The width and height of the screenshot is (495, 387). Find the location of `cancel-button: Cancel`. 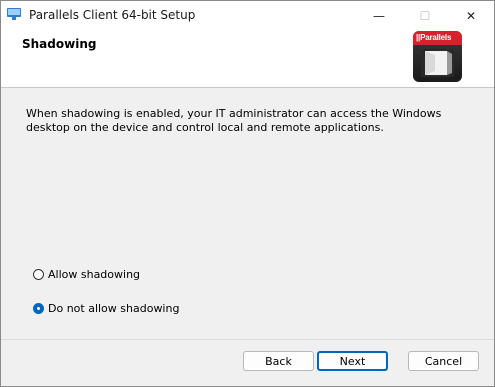

cancel-button: Cancel is located at coordinates (443, 361).